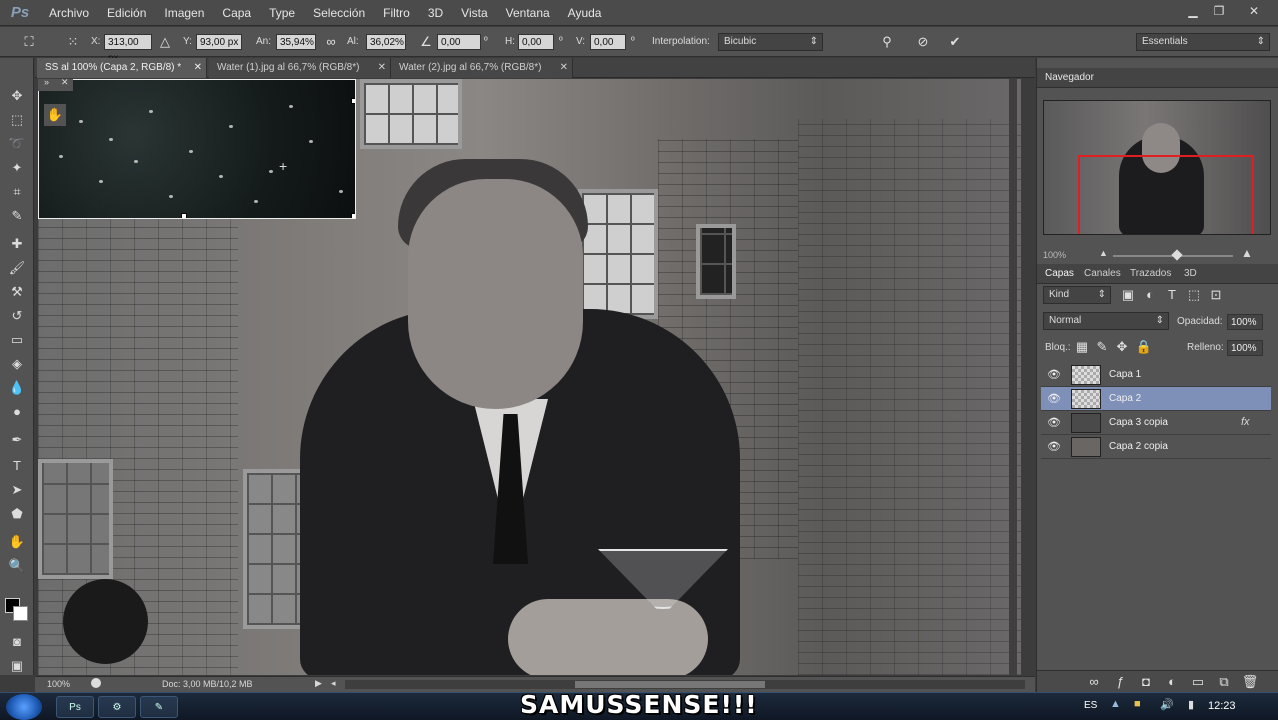 Image resolution: width=1278 pixels, height=720 pixels. I want to click on dodge-tool-icon: ●, so click(17, 412).